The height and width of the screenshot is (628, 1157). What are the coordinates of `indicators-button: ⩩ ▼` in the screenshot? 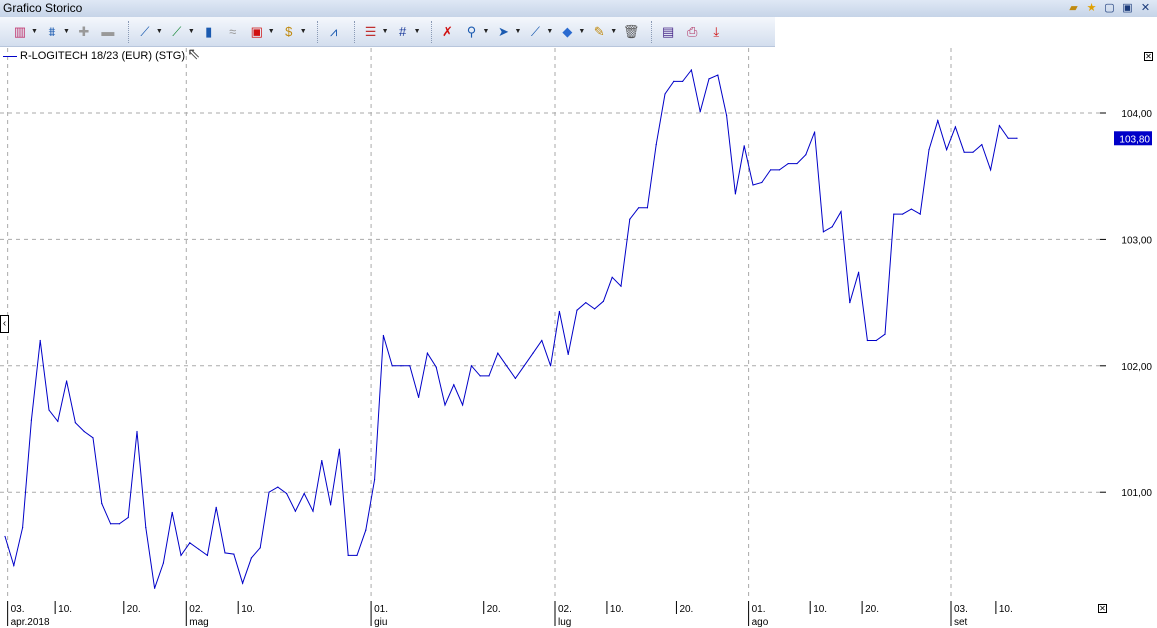 It's located at (56, 32).